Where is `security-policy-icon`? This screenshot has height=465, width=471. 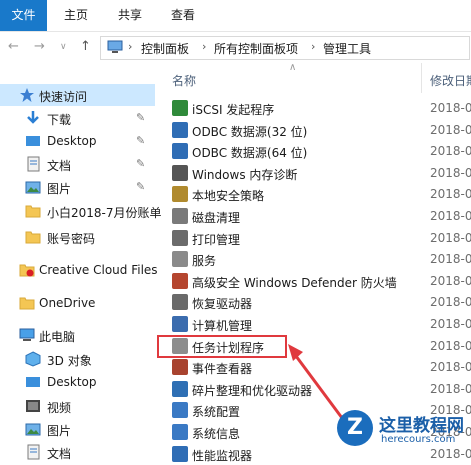
security-policy-icon is located at coordinates (180, 194).